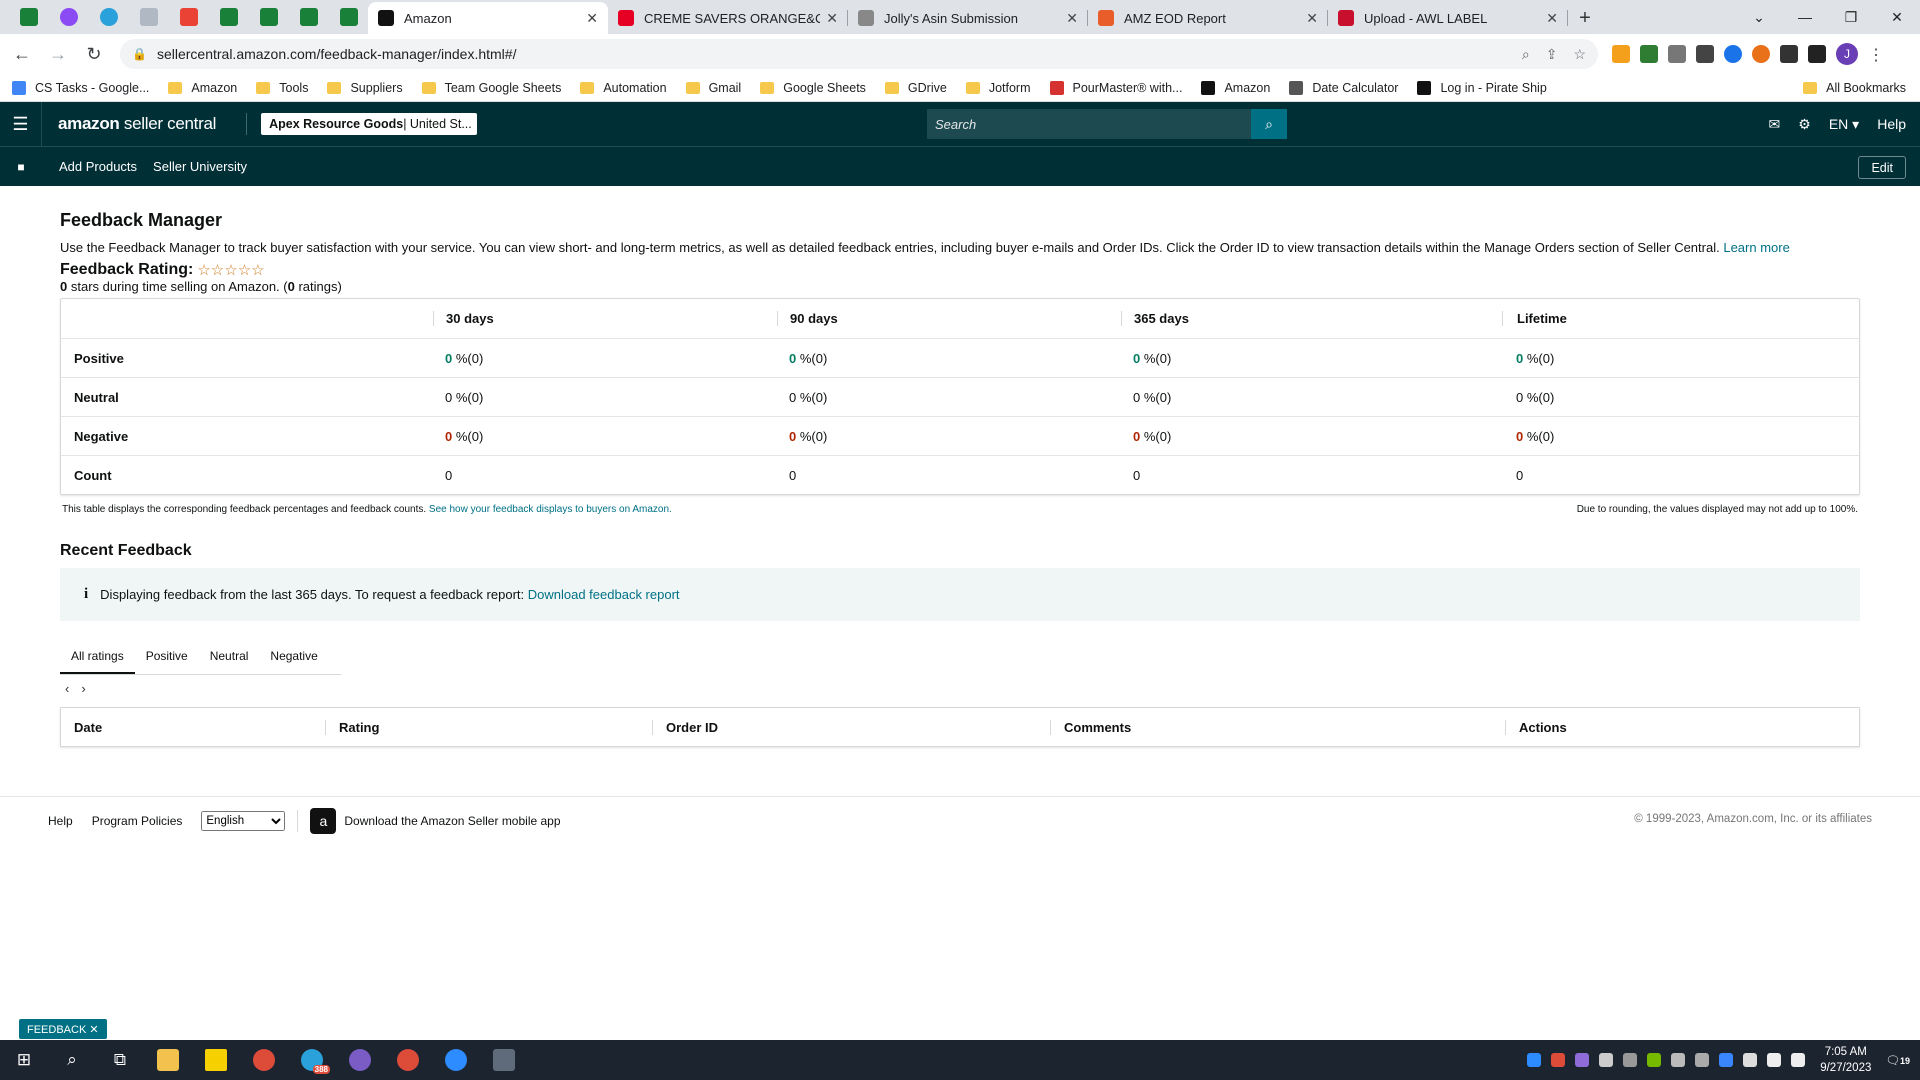 Image resolution: width=1920 pixels, height=1080 pixels. I want to click on learn-more-link: Learn more, so click(1756, 247).